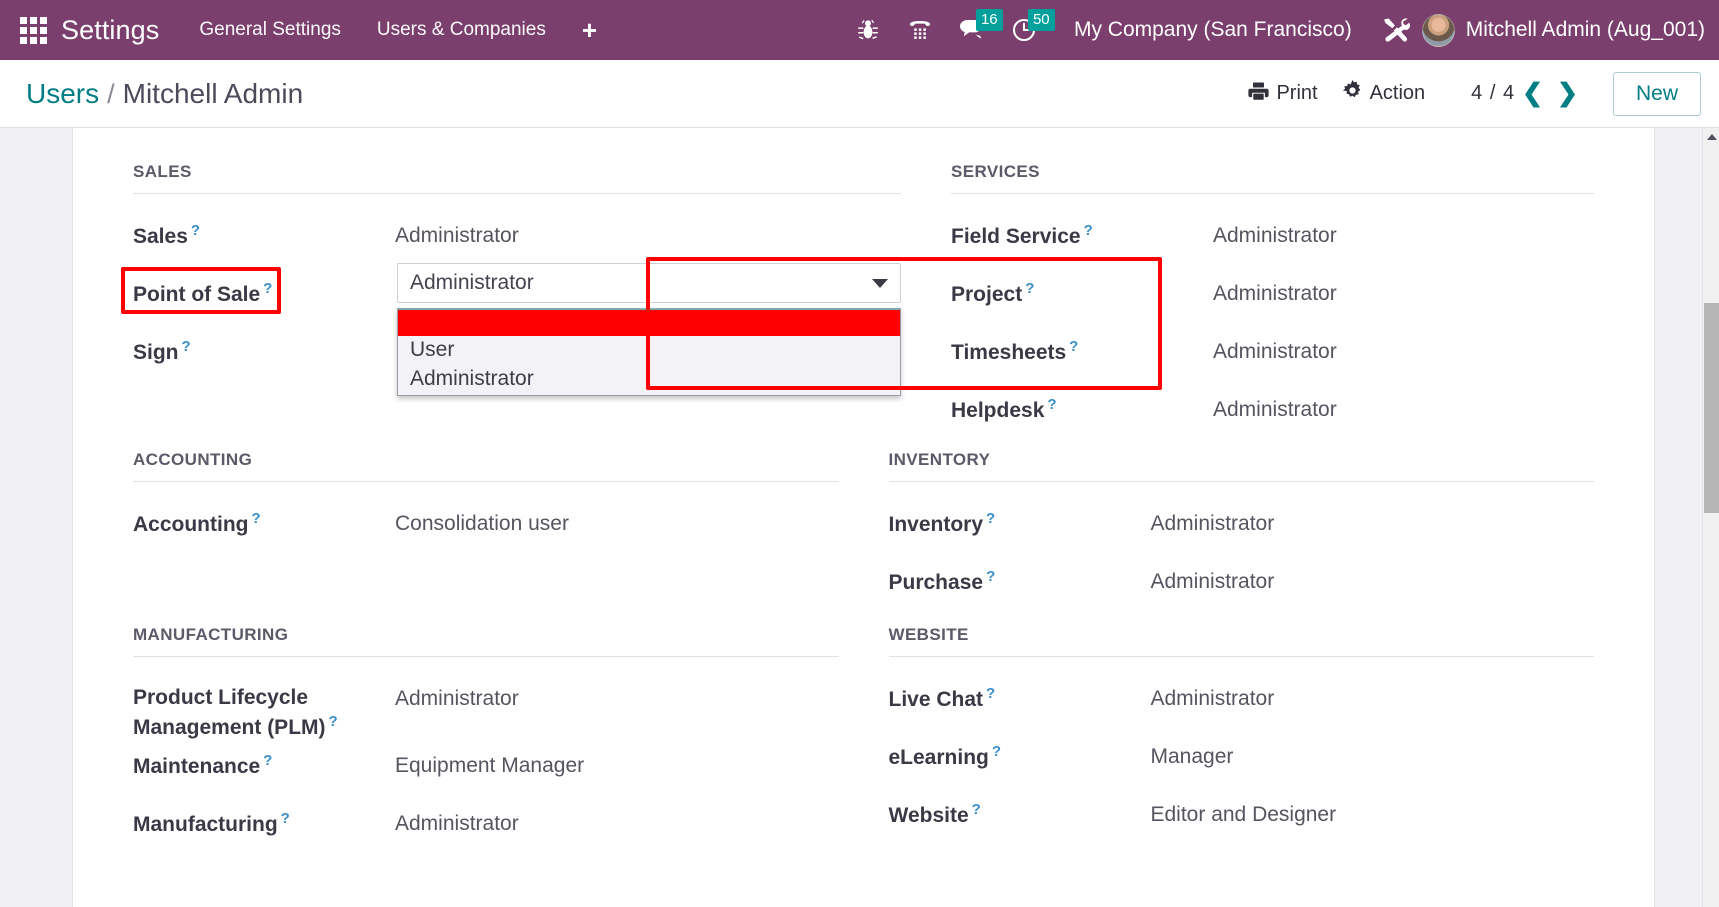 Image resolution: width=1719 pixels, height=907 pixels. I want to click on field-label-text: Purchase, so click(936, 582).